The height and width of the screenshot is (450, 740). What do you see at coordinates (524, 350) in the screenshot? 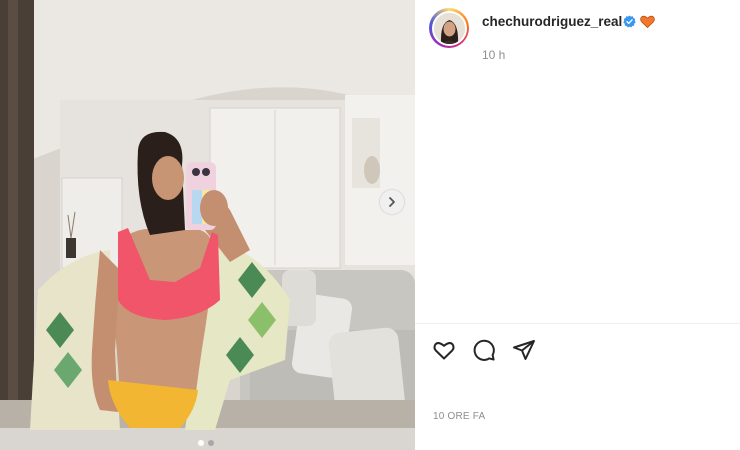
I see `paper-plane-icon` at bounding box center [524, 350].